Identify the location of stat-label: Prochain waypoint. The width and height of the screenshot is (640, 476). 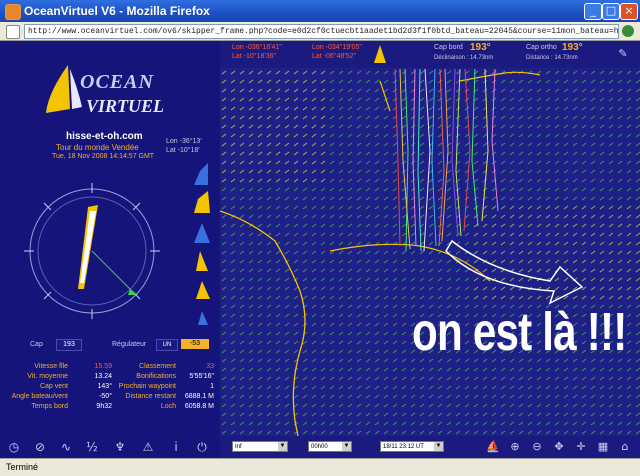
(147, 386).